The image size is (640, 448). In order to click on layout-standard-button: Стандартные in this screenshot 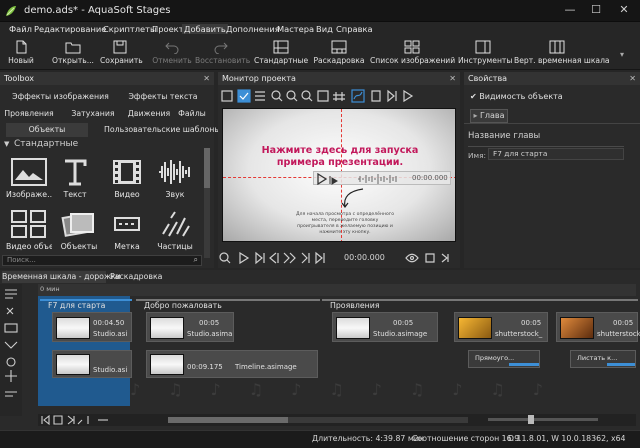, I will do `click(281, 54)`.